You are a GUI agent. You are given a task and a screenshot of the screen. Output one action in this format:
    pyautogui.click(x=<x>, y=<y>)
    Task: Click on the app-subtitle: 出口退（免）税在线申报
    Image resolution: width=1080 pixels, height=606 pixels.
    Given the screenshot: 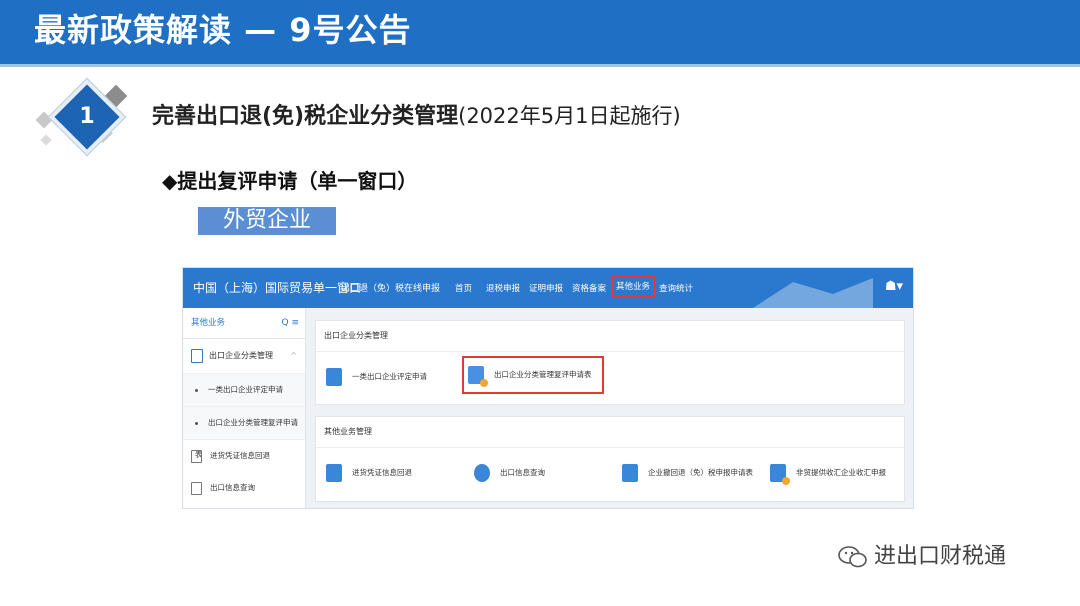 What is the action you would take?
    pyautogui.click(x=391, y=289)
    